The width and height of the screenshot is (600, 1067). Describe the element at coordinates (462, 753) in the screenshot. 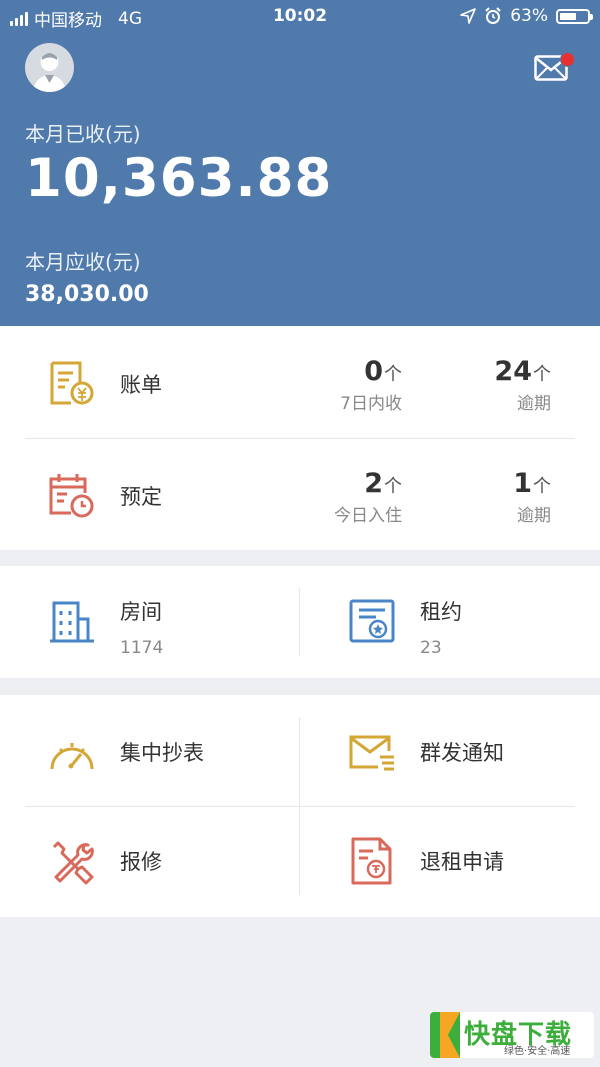

I see `mass-notify-title: 群发通知` at that location.